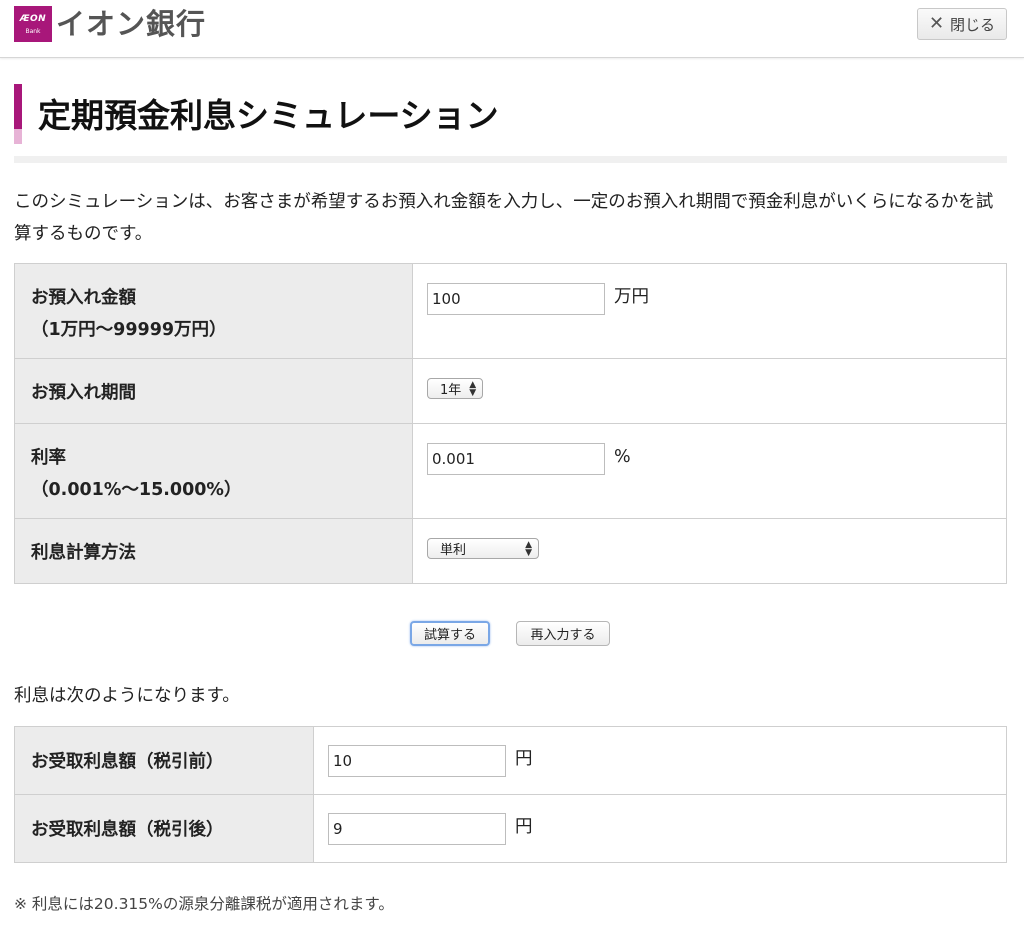 The height and width of the screenshot is (930, 1024). What do you see at coordinates (33, 31) in the screenshot?
I see `logo-mark-subtext: Bank` at bounding box center [33, 31].